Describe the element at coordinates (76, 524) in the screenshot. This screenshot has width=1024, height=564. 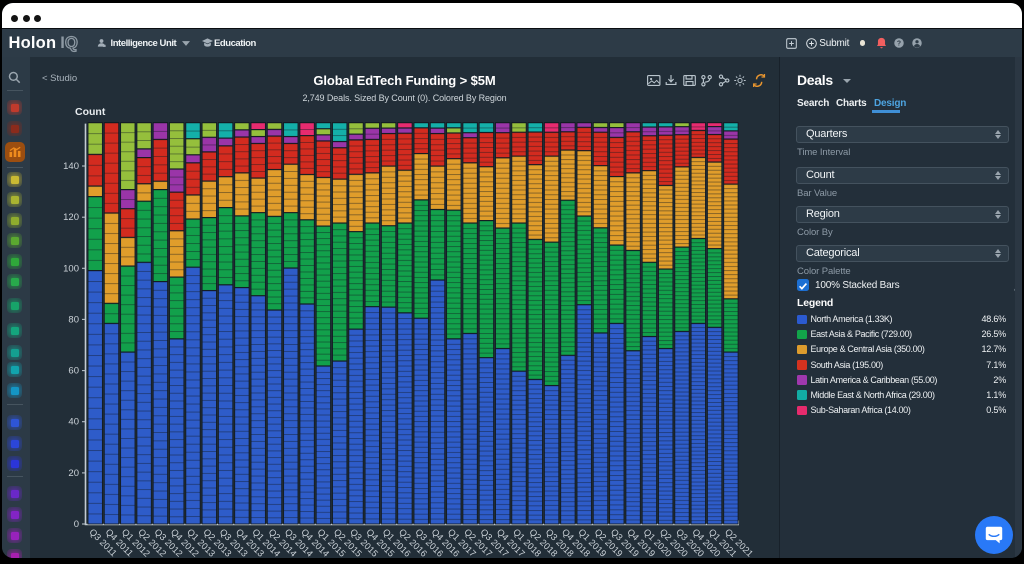
I see `svg-text: 0` at that location.